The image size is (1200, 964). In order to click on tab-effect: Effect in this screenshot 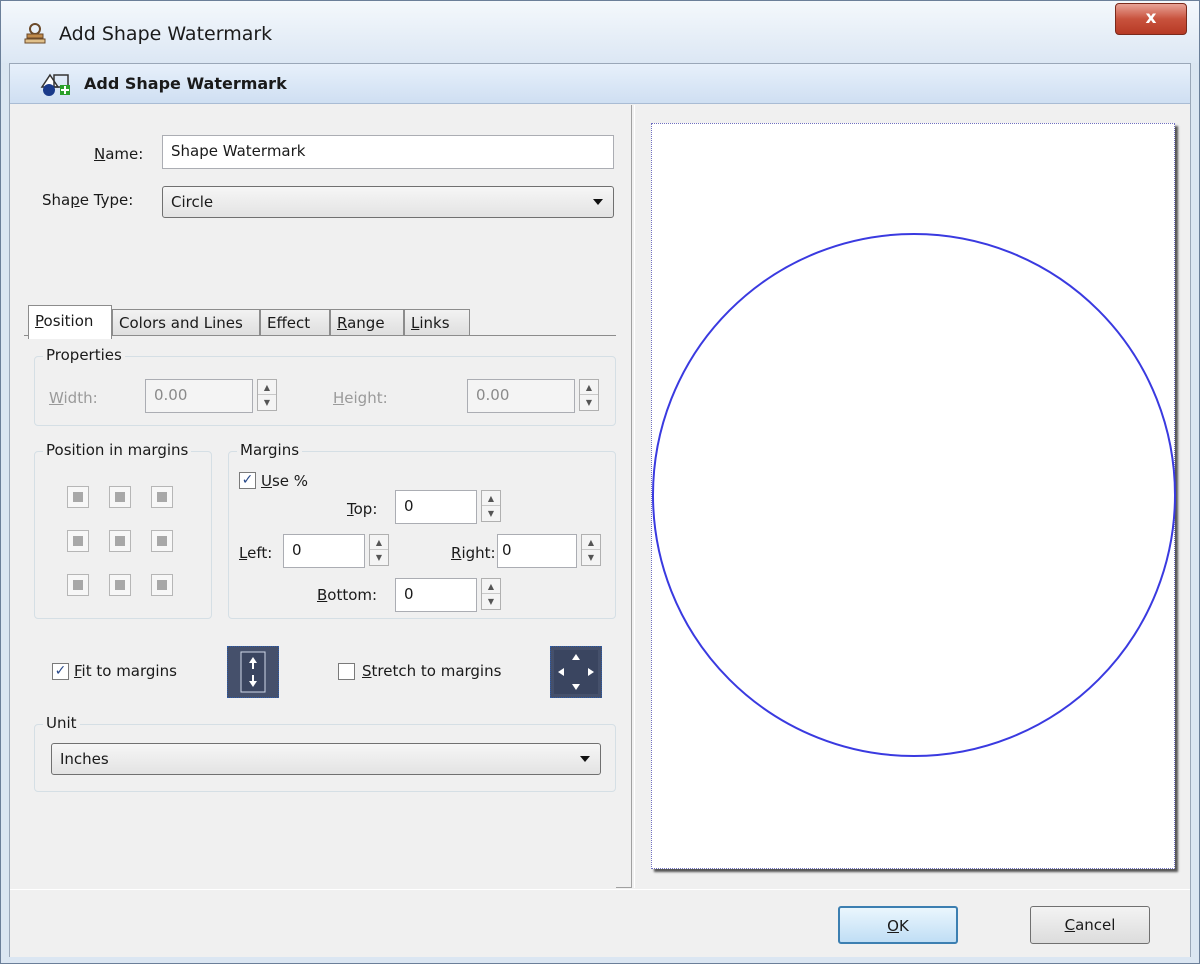, I will do `click(295, 323)`.